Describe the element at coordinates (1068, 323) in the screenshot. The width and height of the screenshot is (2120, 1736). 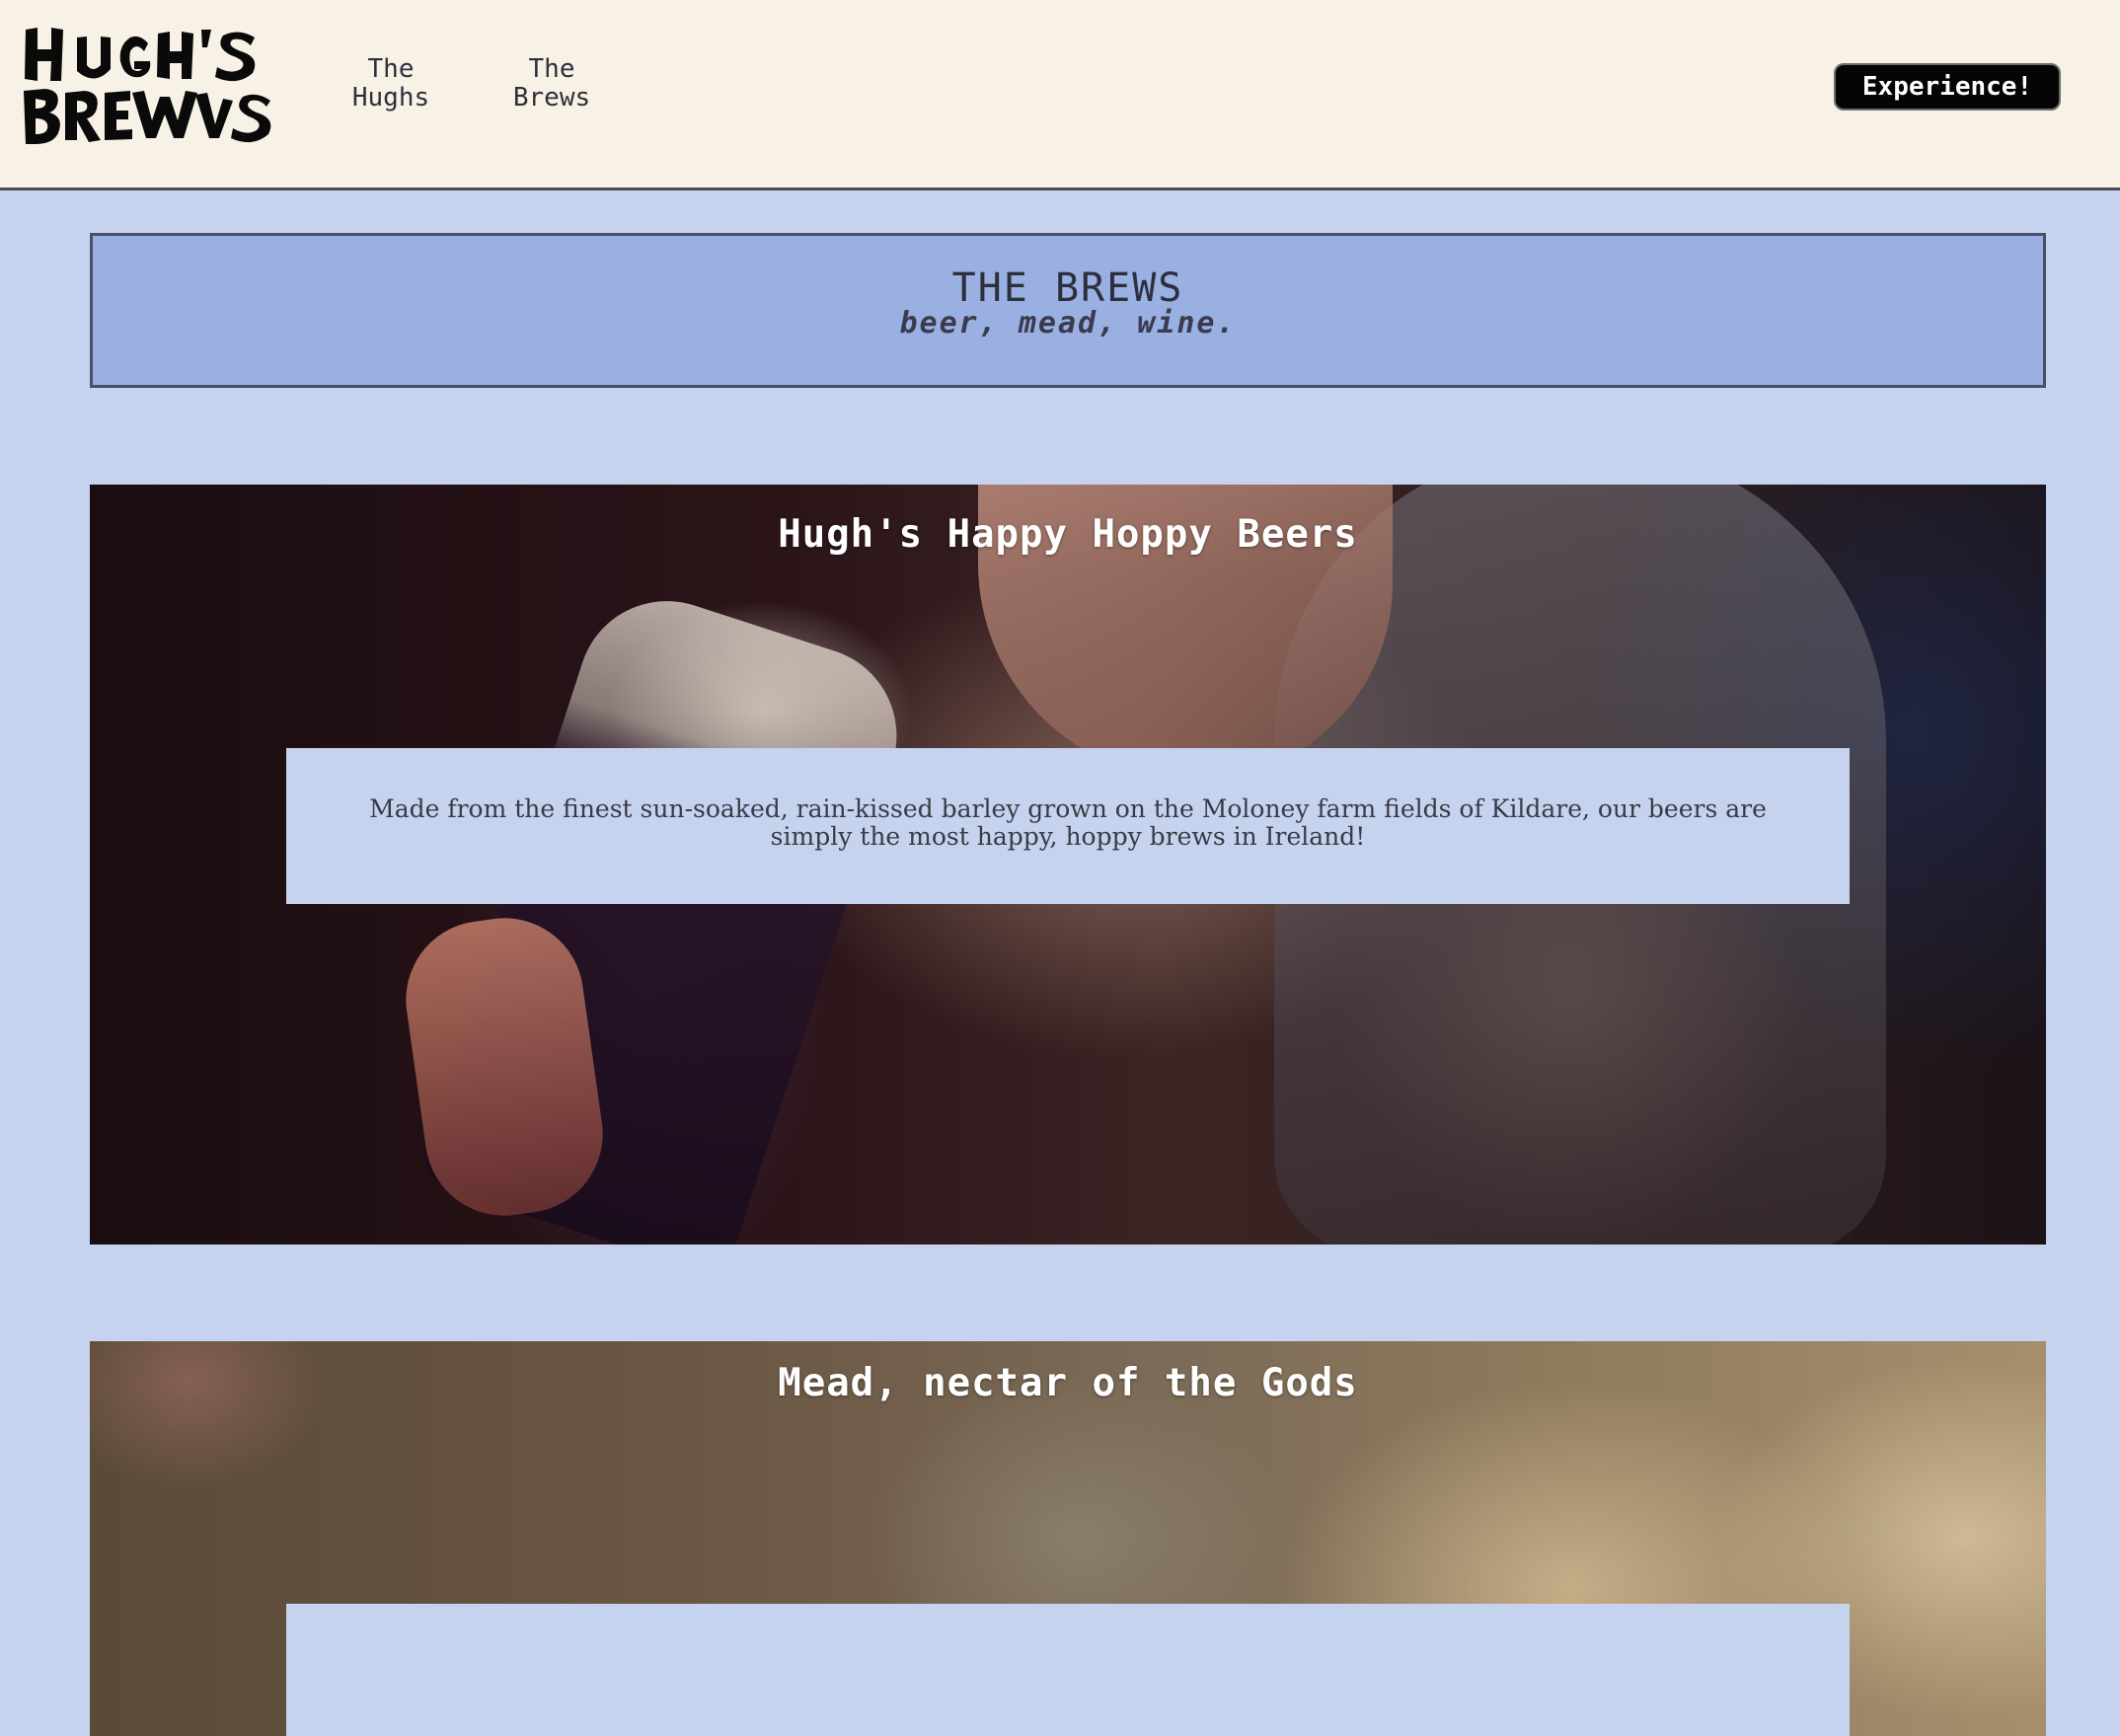
I see `page-subtitle: beer, mead, wine.` at that location.